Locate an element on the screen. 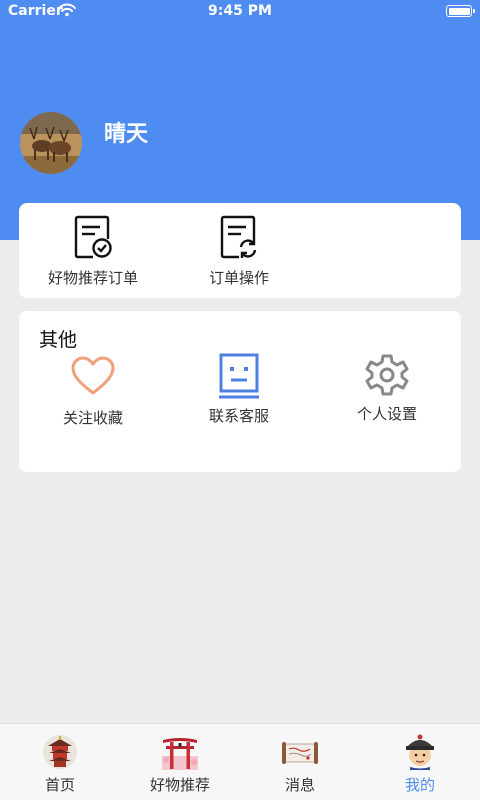 This screenshot has height=800, width=480. settings-button: 个人设置 is located at coordinates (387, 388).